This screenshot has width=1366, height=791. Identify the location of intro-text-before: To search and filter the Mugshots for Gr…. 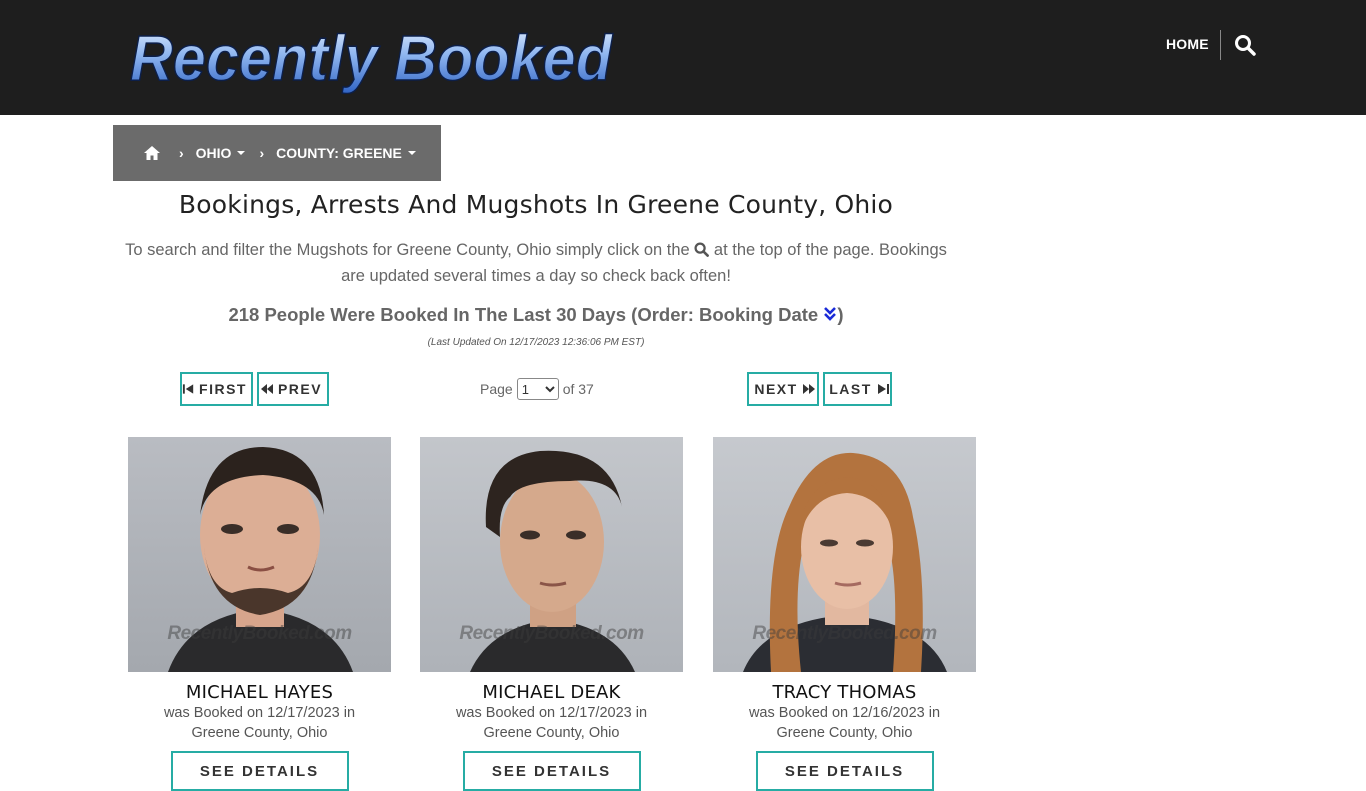
(407, 250).